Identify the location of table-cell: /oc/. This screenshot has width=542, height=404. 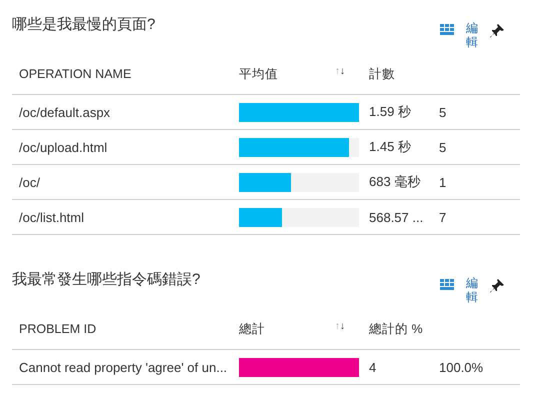
(29, 182).